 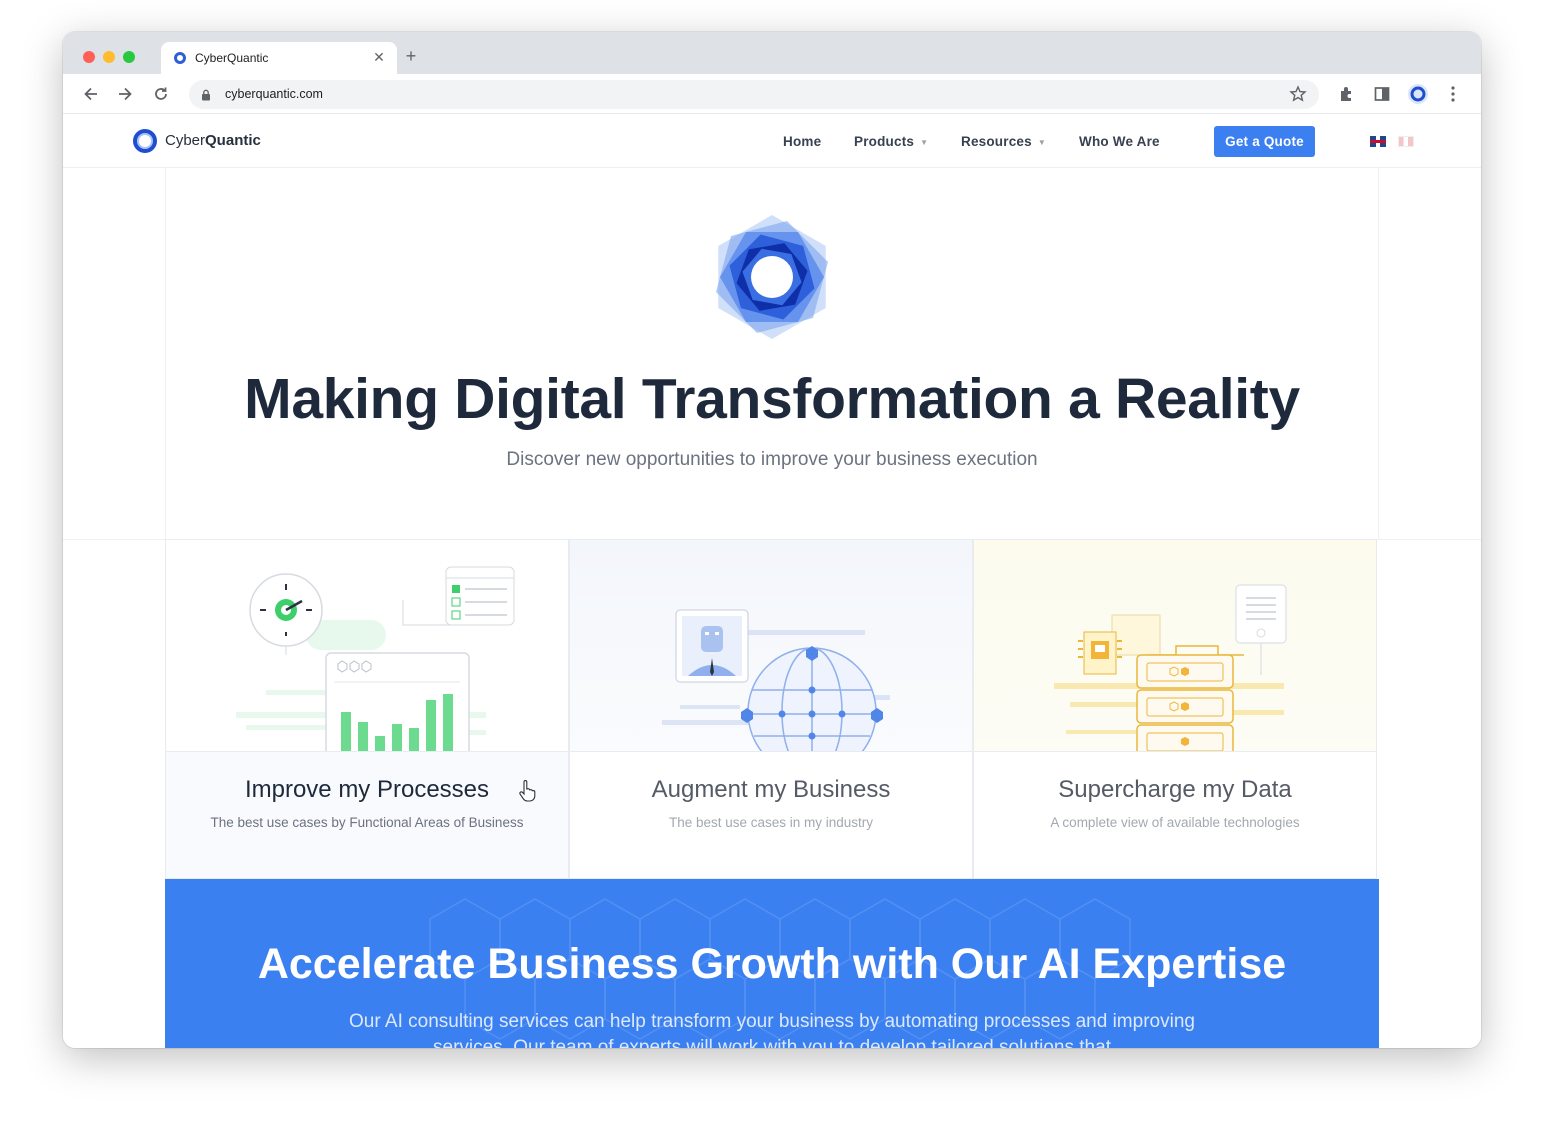 I want to click on lock-icon, so click(x=206, y=97).